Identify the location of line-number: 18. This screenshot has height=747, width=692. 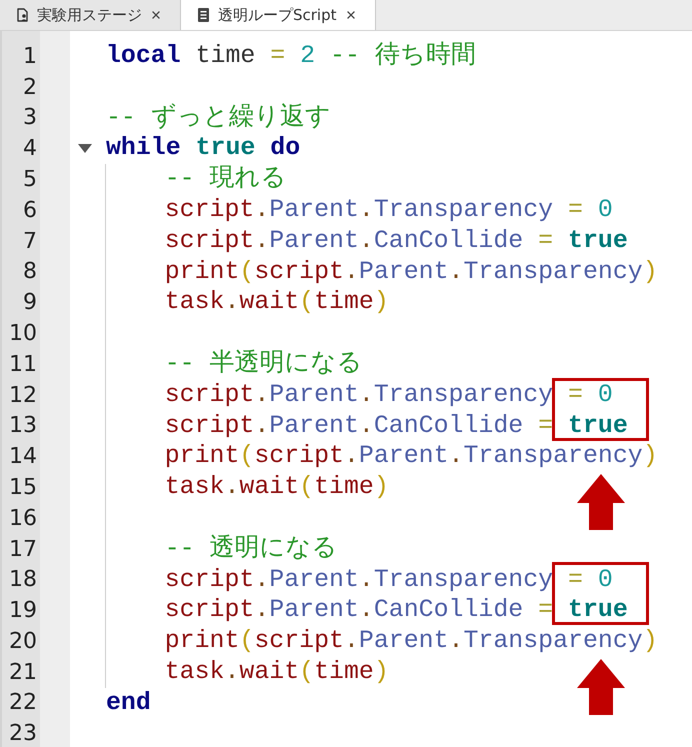
(23, 580).